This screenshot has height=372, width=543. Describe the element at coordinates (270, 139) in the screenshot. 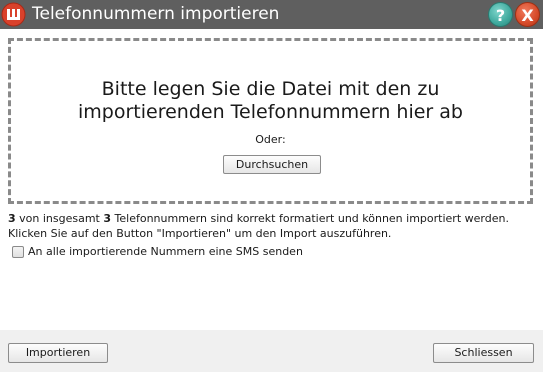

I see `or-label: Oder:` at that location.